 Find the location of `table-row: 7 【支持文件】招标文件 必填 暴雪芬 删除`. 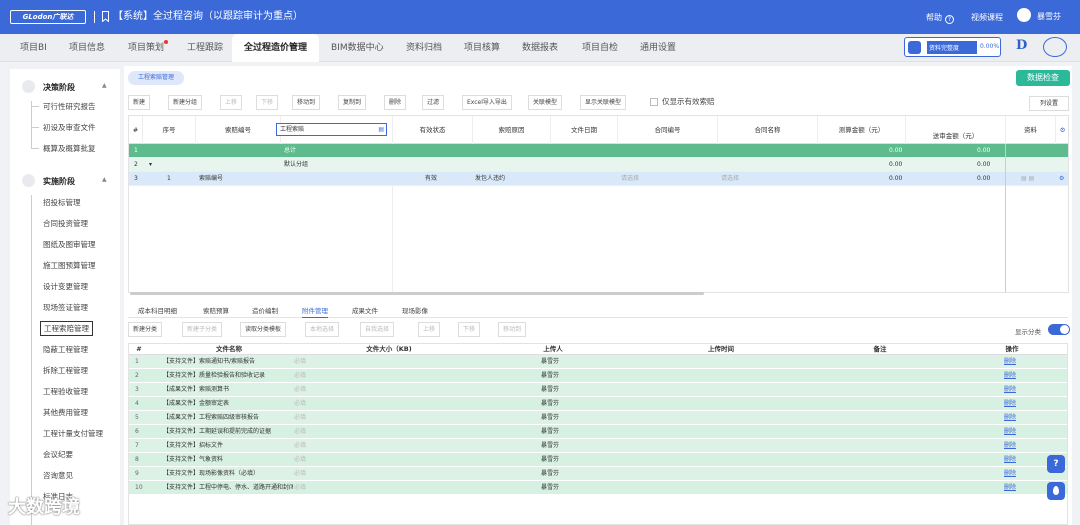

table-row: 7 【支持文件】招标文件 必填 暴雪芬 删除 is located at coordinates (598, 446).